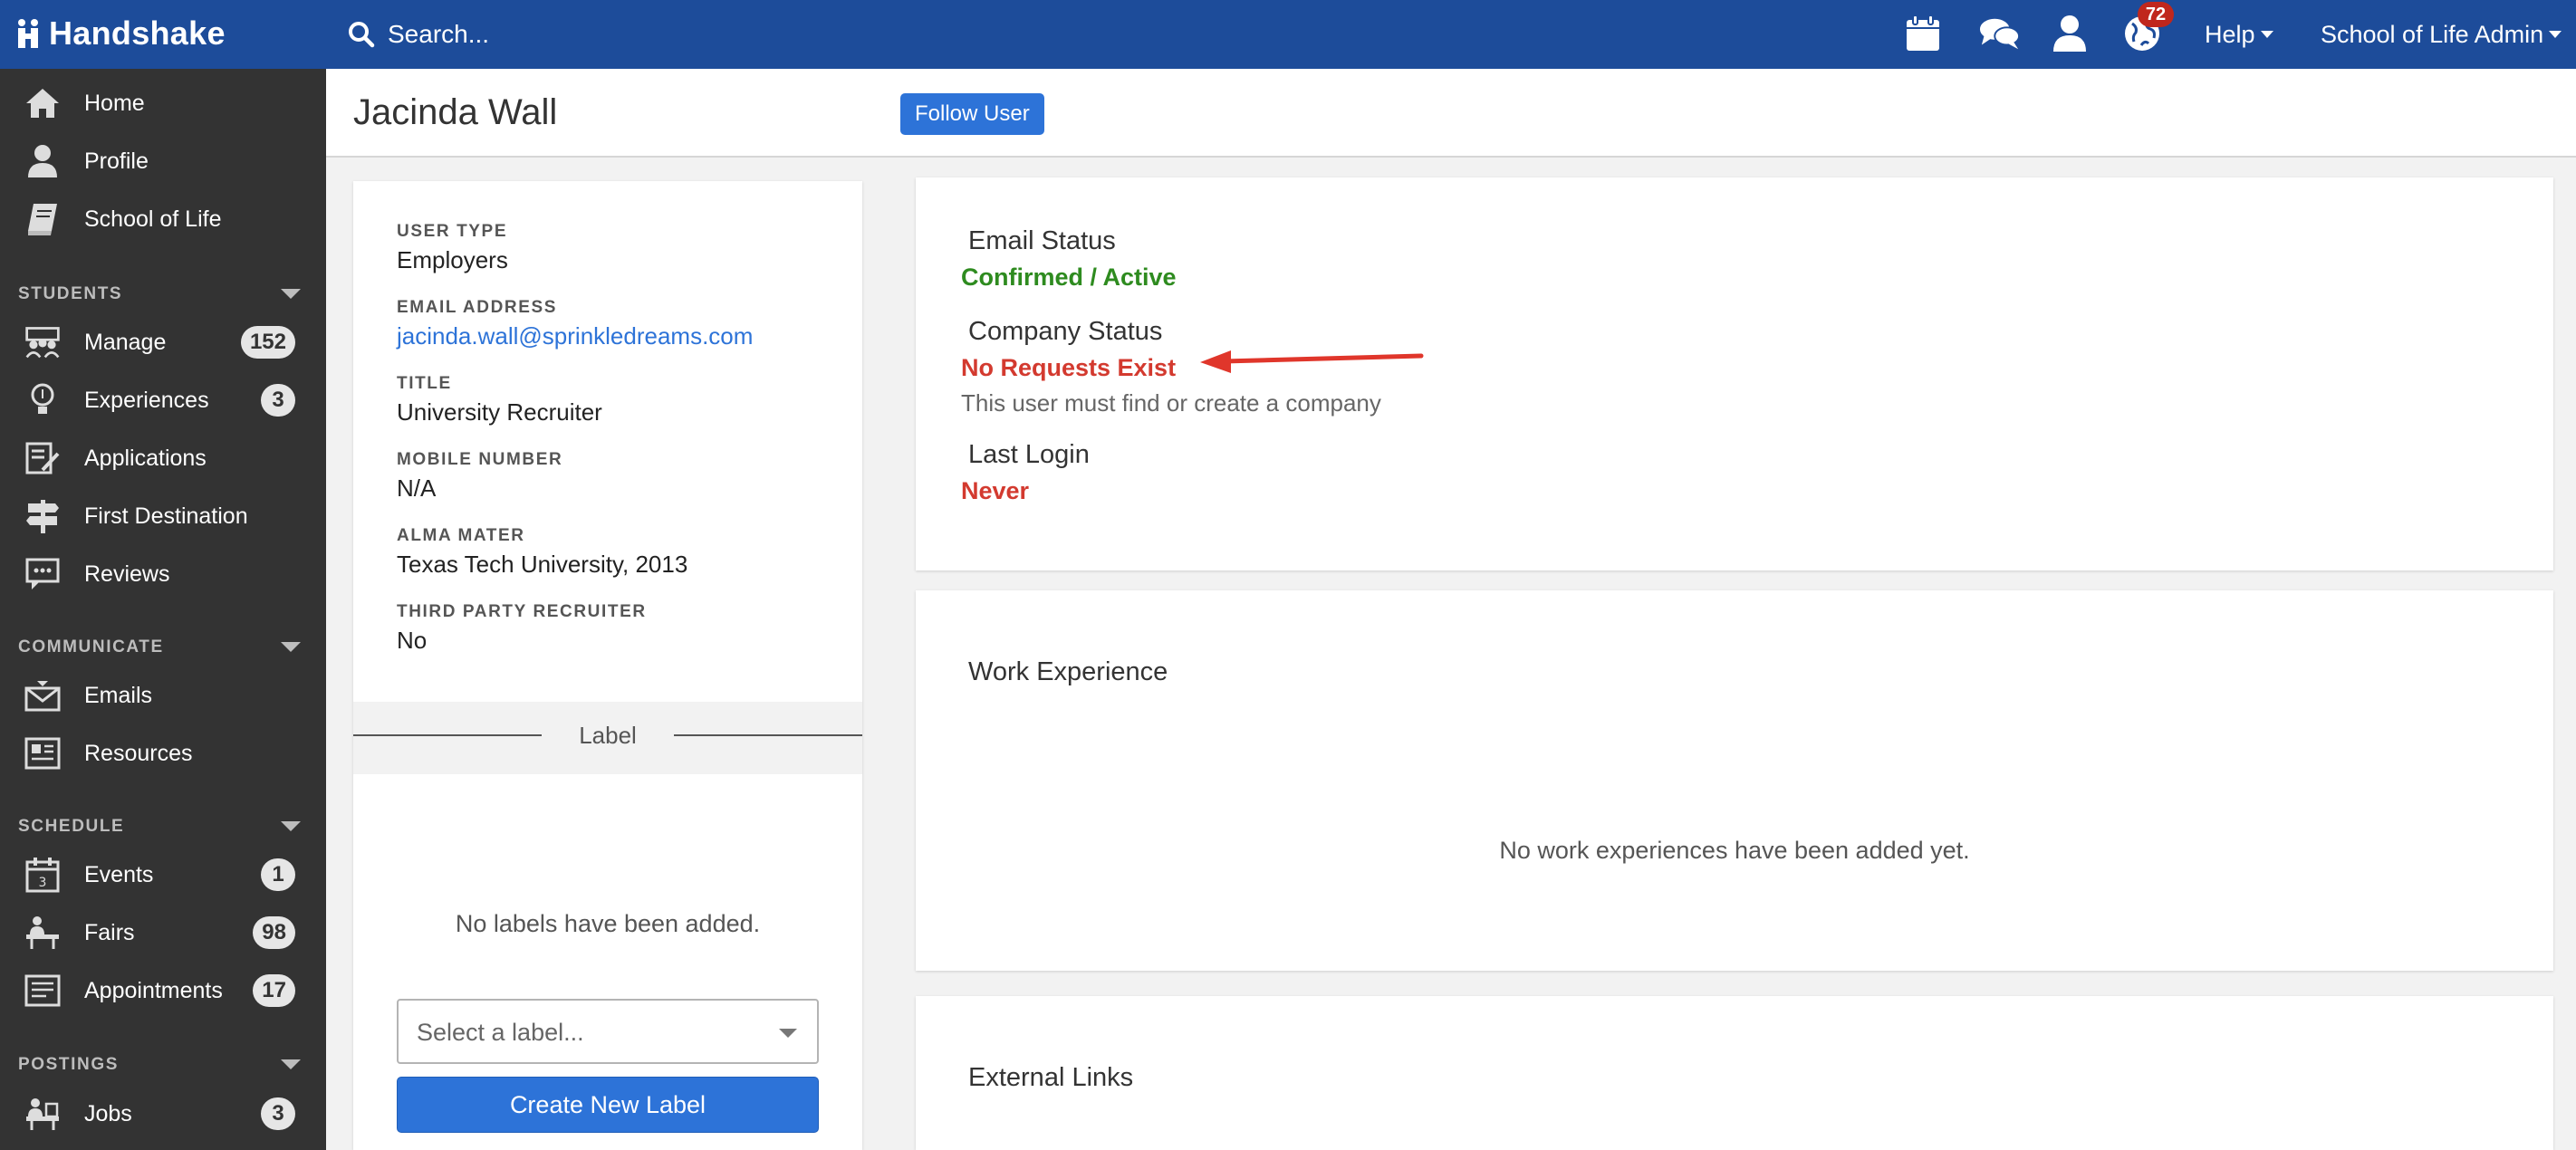 This screenshot has width=2576, height=1150. What do you see at coordinates (768, 735) in the screenshot?
I see `divider` at bounding box center [768, 735].